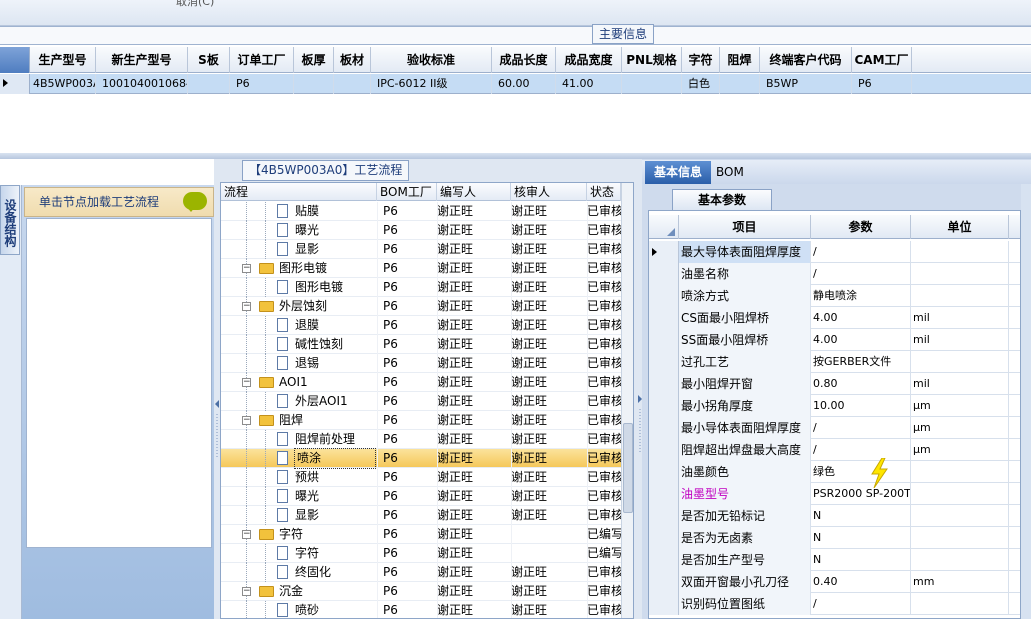 The height and width of the screenshot is (619, 1031). What do you see at coordinates (701, 60) in the screenshot?
I see `main-grid-col-header: 字符` at bounding box center [701, 60].